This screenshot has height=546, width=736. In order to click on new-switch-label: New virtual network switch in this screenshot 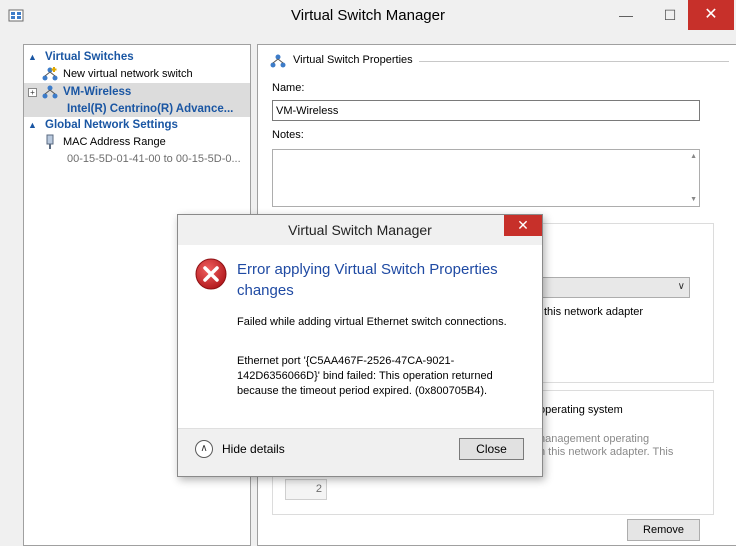, I will do `click(128, 74)`.